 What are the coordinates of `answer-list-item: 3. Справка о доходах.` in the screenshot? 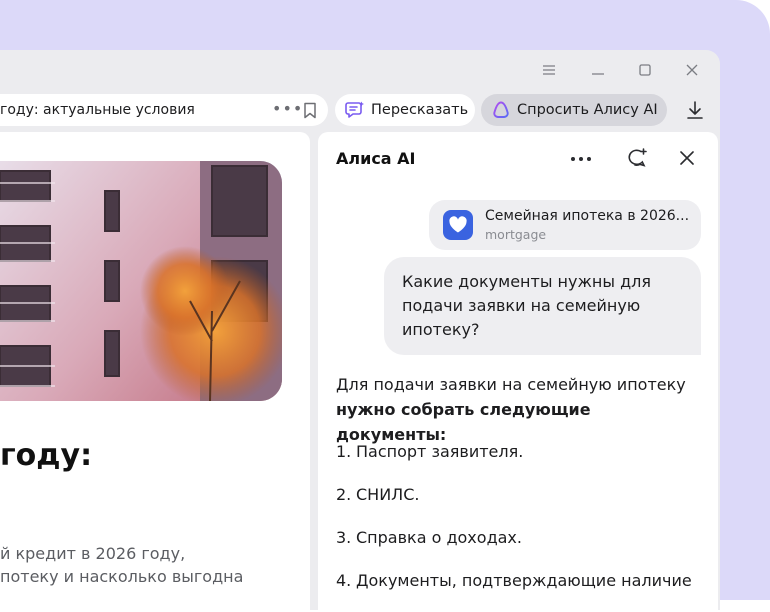 It's located at (429, 537).